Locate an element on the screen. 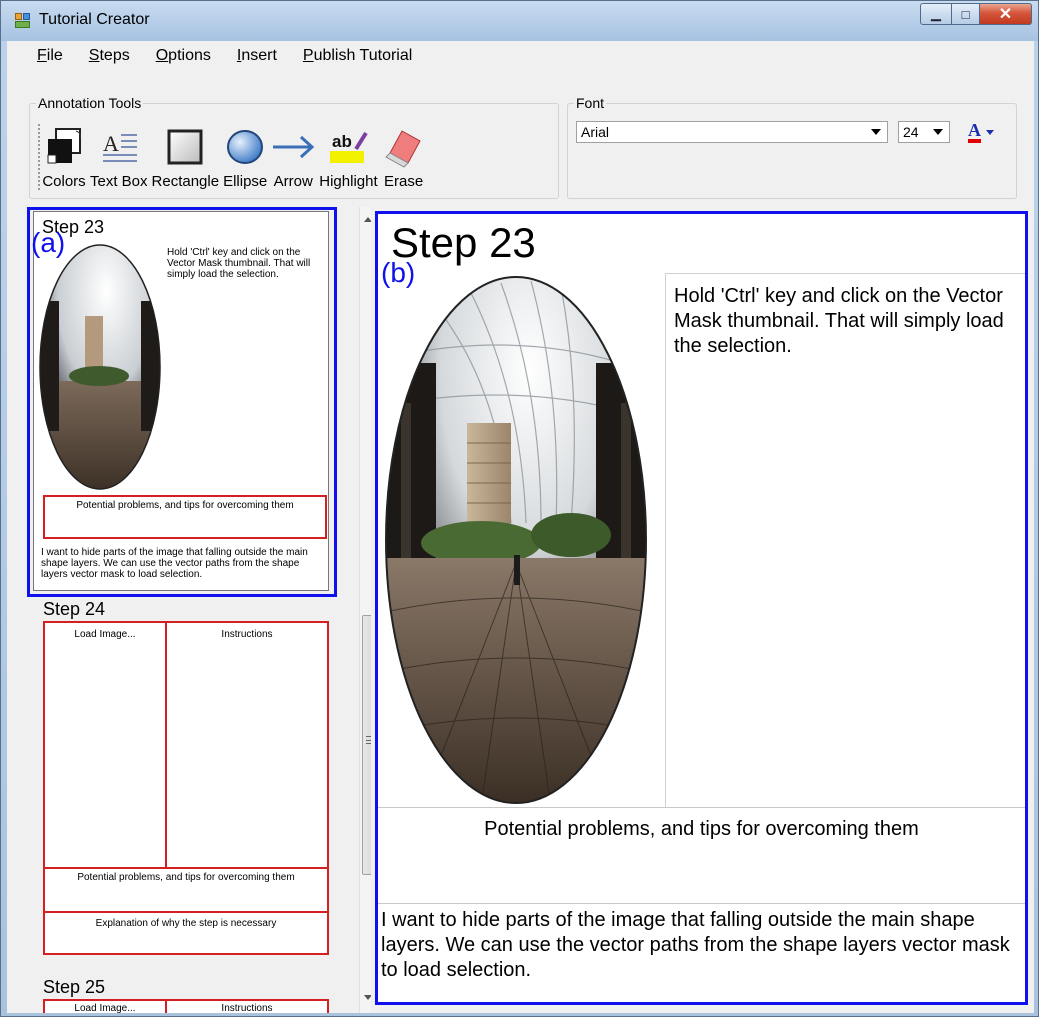 This screenshot has height=1017, width=1039. font-family-select: Arial is located at coordinates (732, 132).